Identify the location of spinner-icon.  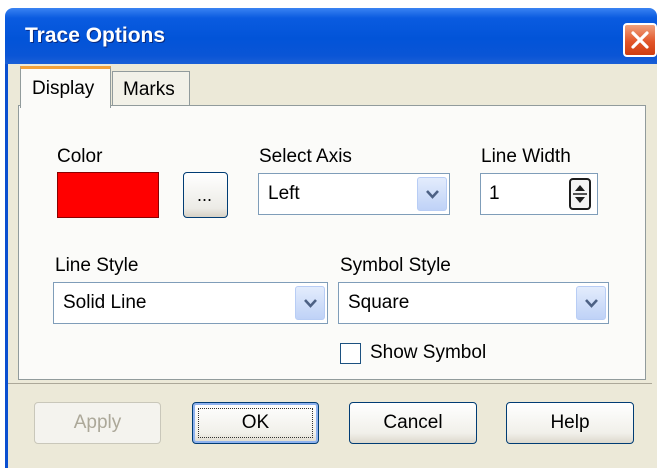
(580, 194).